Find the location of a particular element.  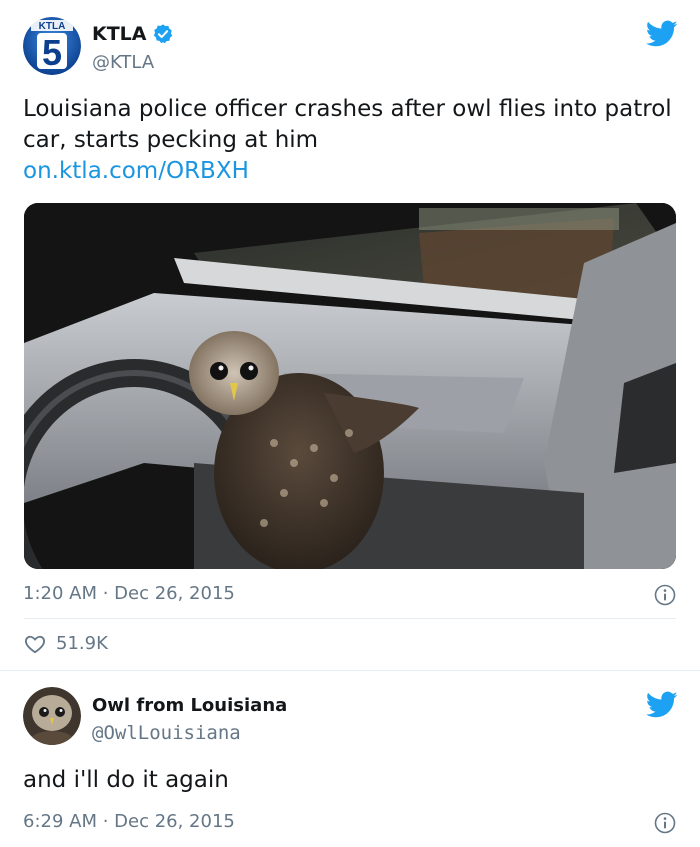

author-name-row: KTLA is located at coordinates (133, 34).